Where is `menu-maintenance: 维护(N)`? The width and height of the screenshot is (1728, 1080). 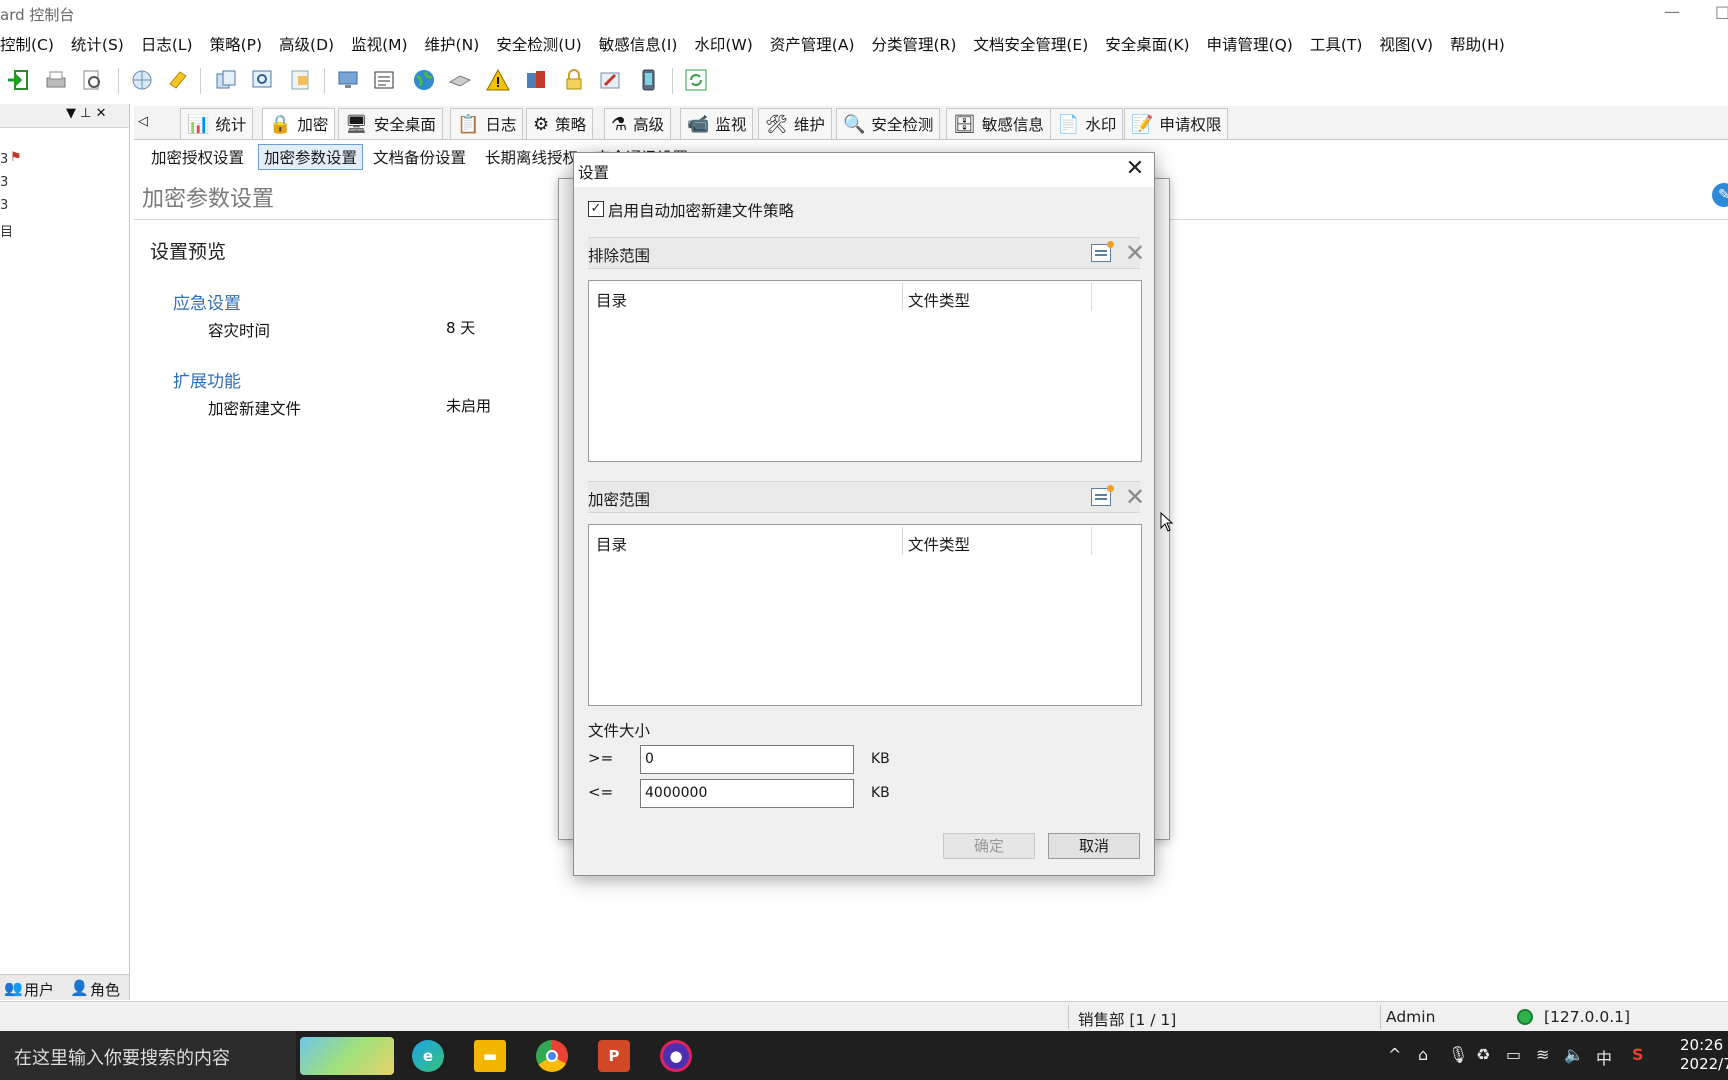 menu-maintenance: 维护(N) is located at coordinates (452, 44).